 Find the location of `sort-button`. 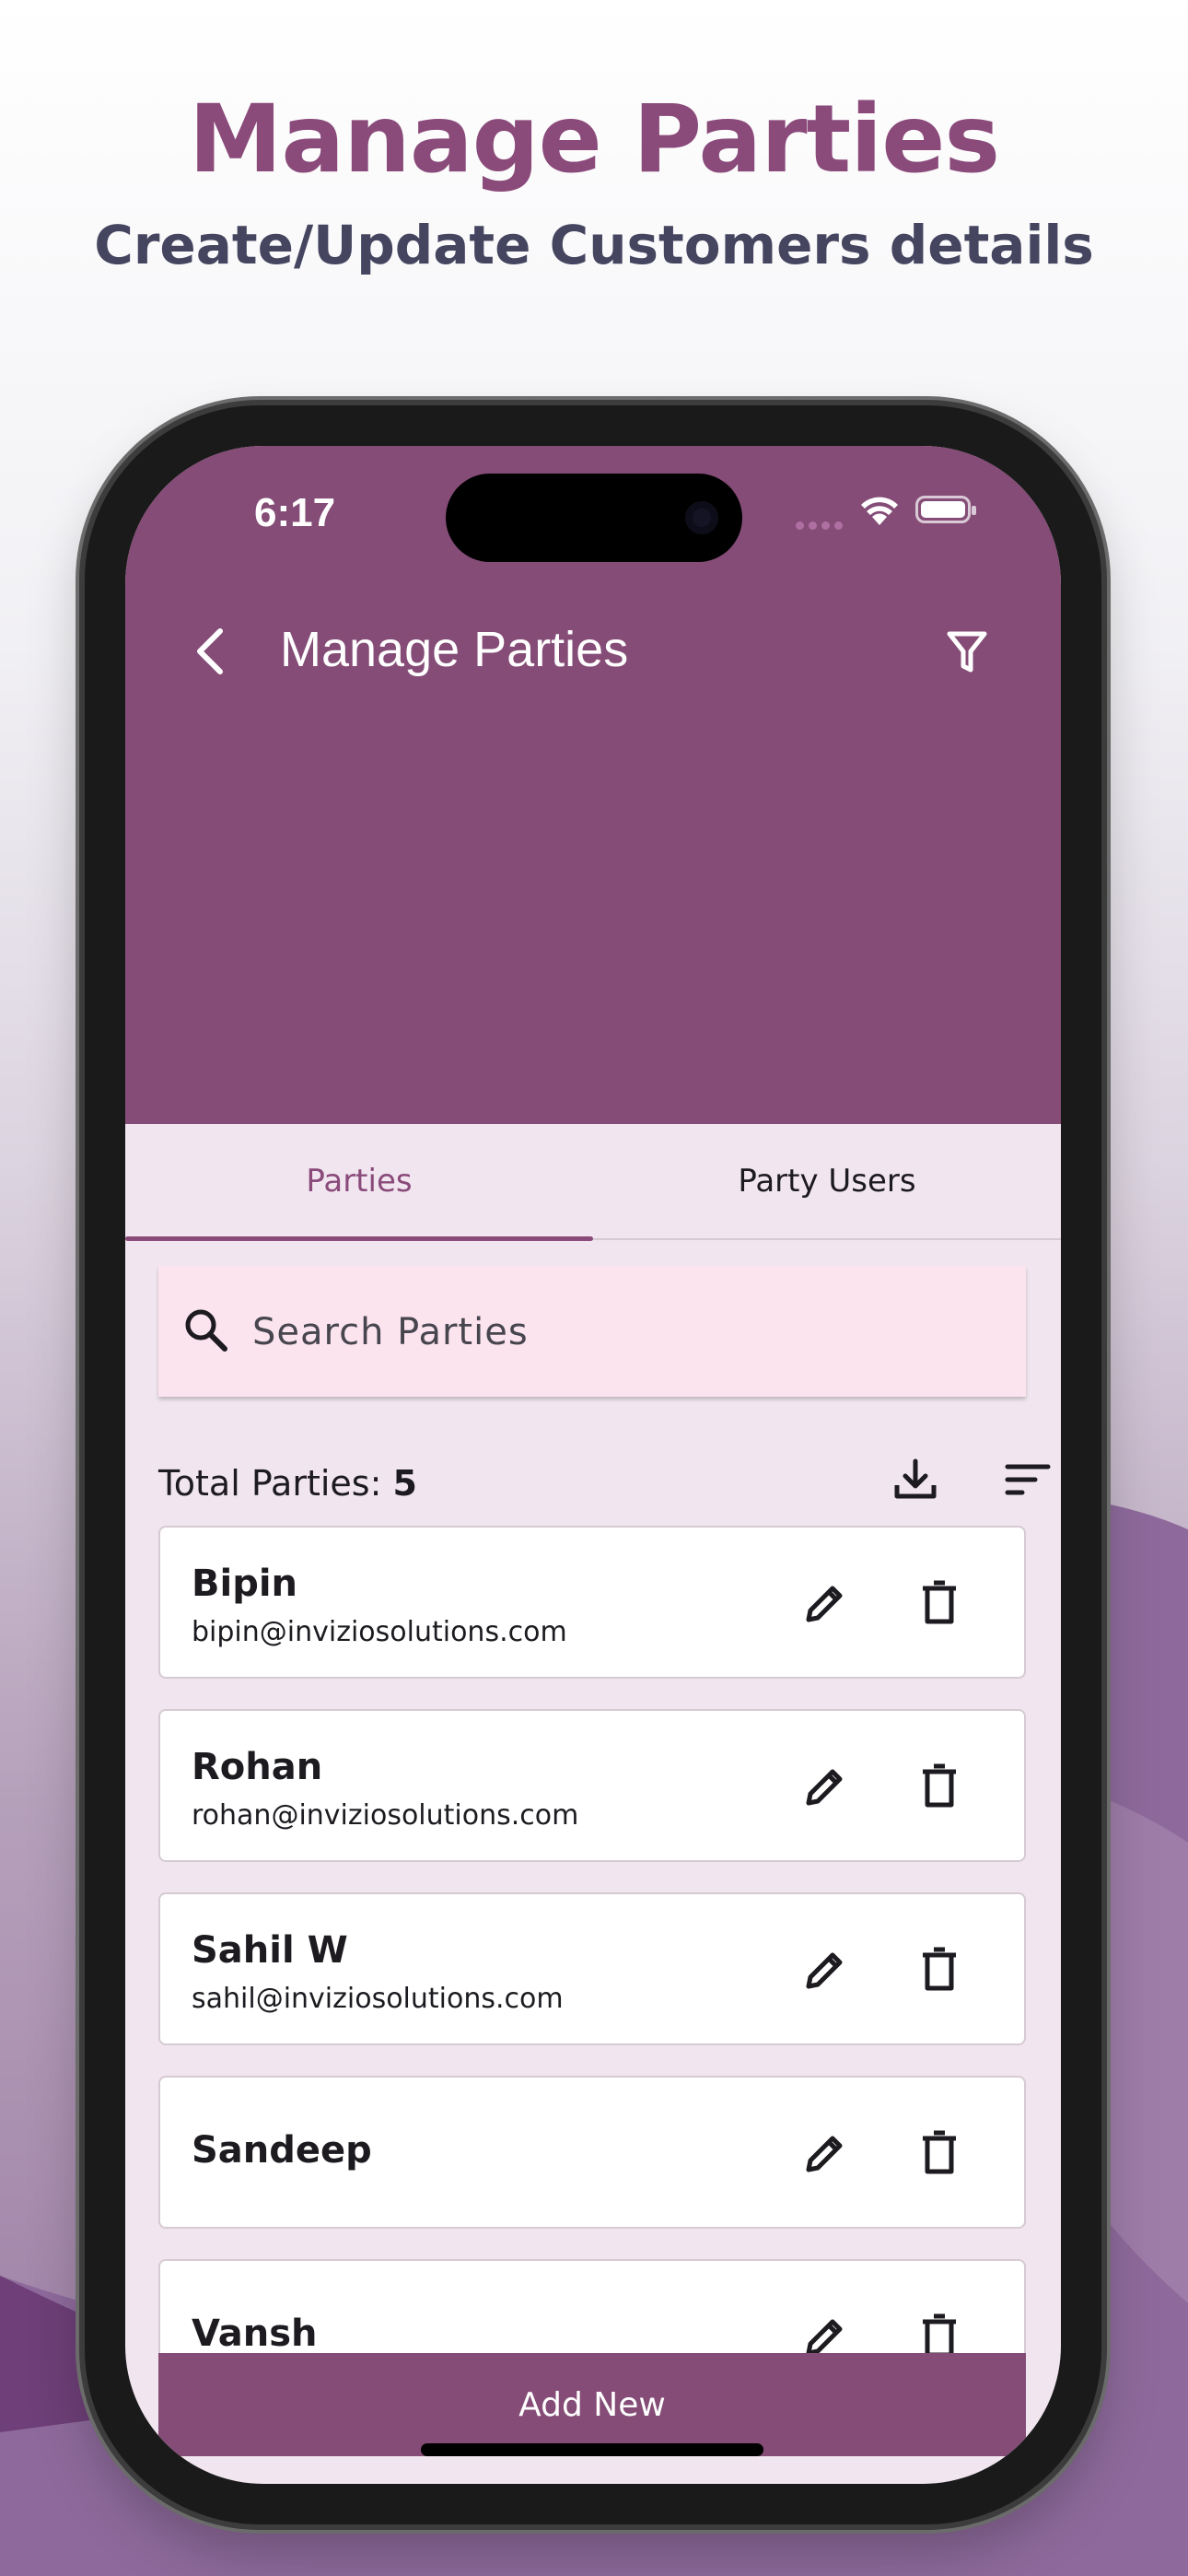

sort-button is located at coordinates (1027, 1480).